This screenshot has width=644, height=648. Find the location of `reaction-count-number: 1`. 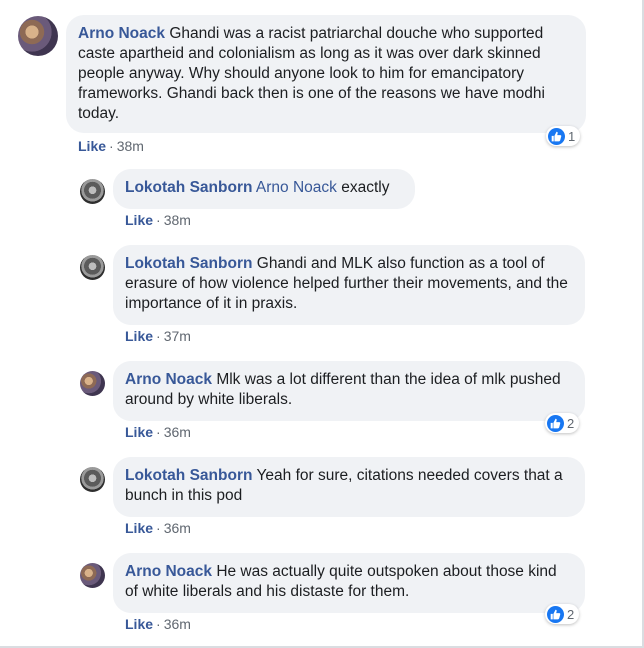

reaction-count-number: 1 is located at coordinates (572, 136).